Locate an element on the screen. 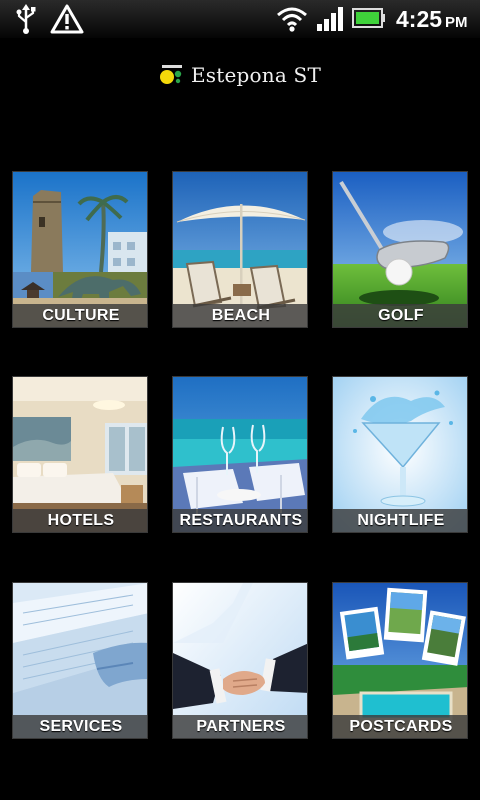 The width and height of the screenshot is (480, 800). tile-label: RESTAURANTS is located at coordinates (241, 520).